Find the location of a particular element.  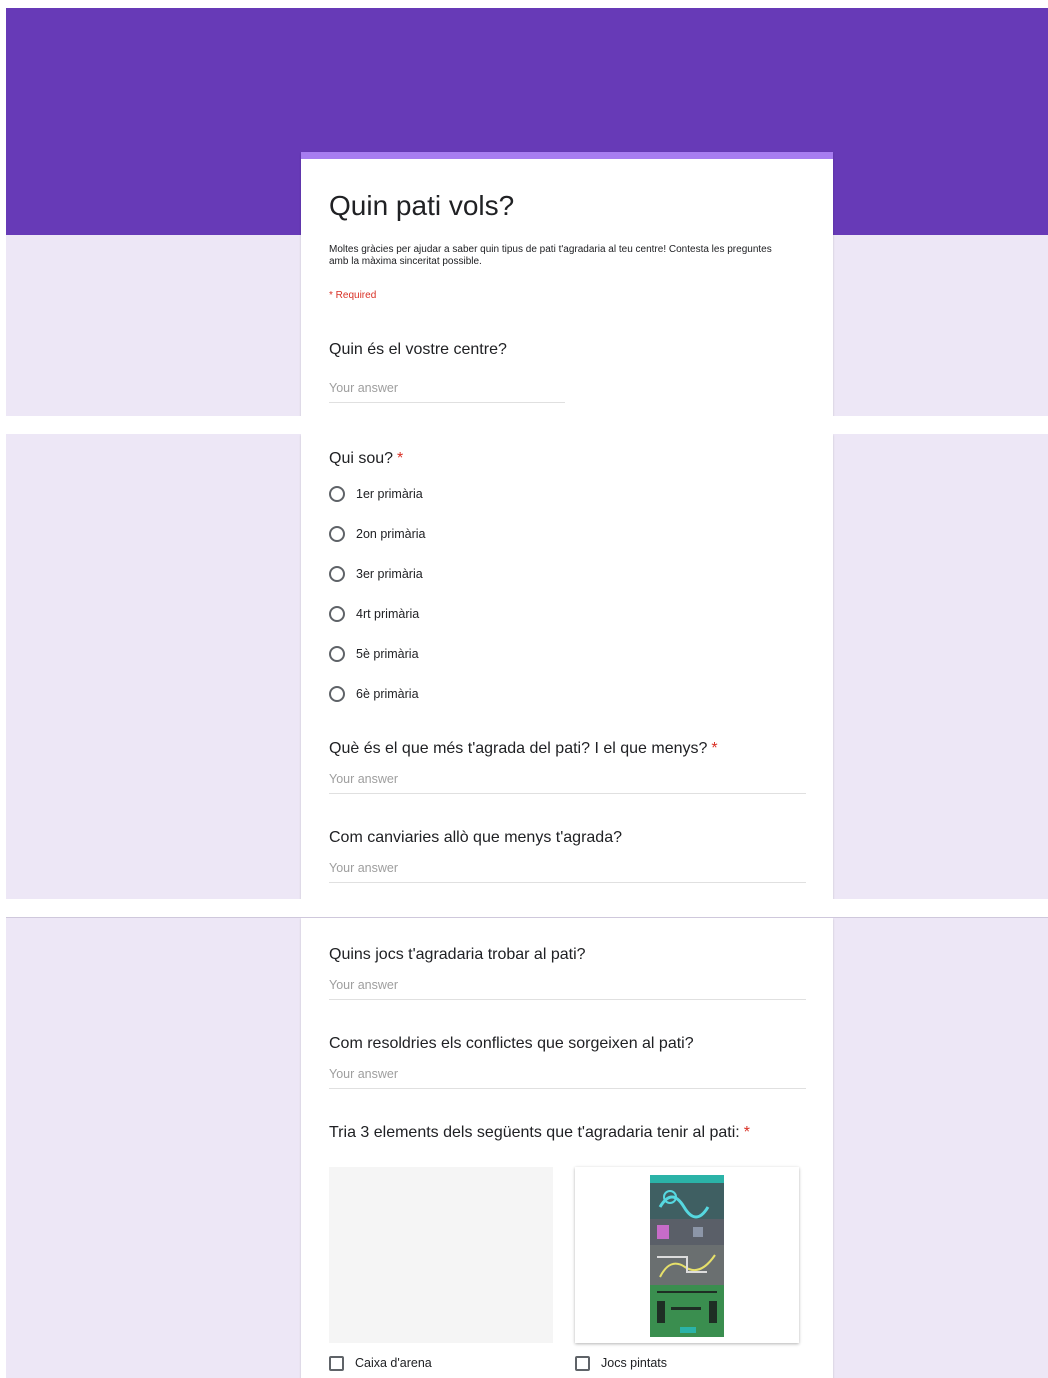

radio-option-label: 1er primària is located at coordinates (389, 494).